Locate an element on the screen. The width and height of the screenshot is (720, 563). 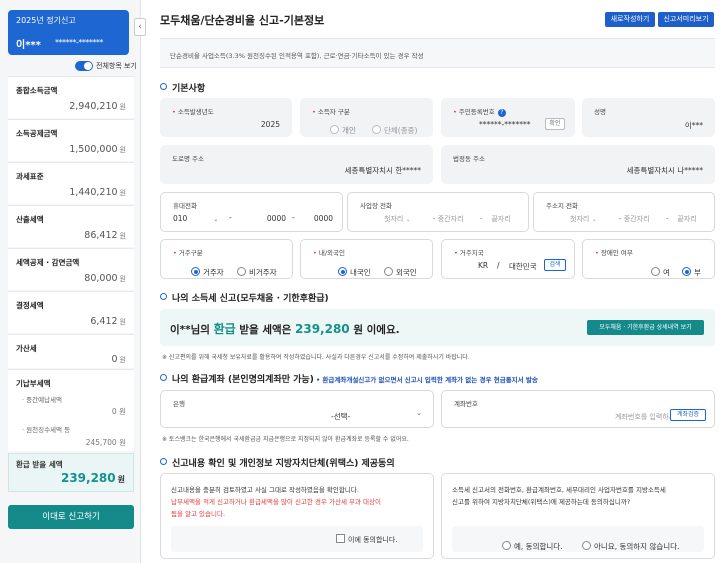
account-number-field: 계좌번호 계좌번호를 입력하세요 계좌검증 is located at coordinates (578, 409).